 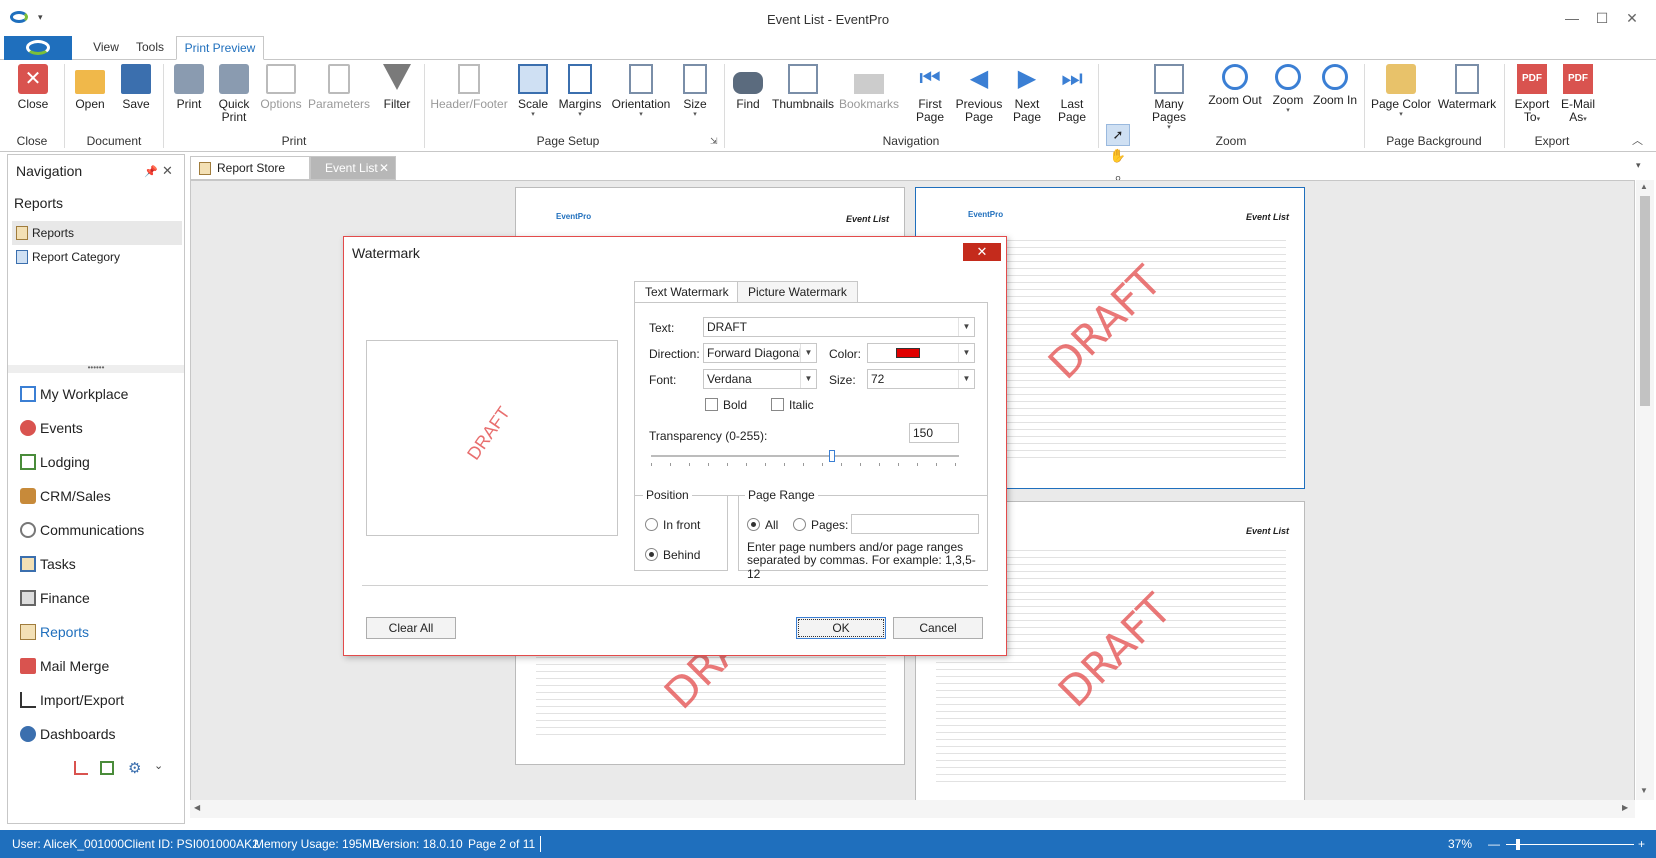 What do you see at coordinates (1602, 18) in the screenshot?
I see `maximize-button: ☐` at bounding box center [1602, 18].